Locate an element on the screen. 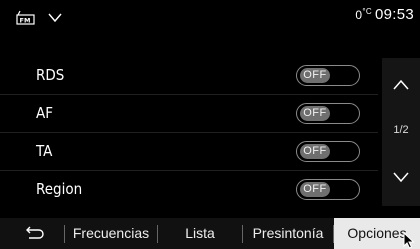  setting-label: RDS is located at coordinates (50, 75).